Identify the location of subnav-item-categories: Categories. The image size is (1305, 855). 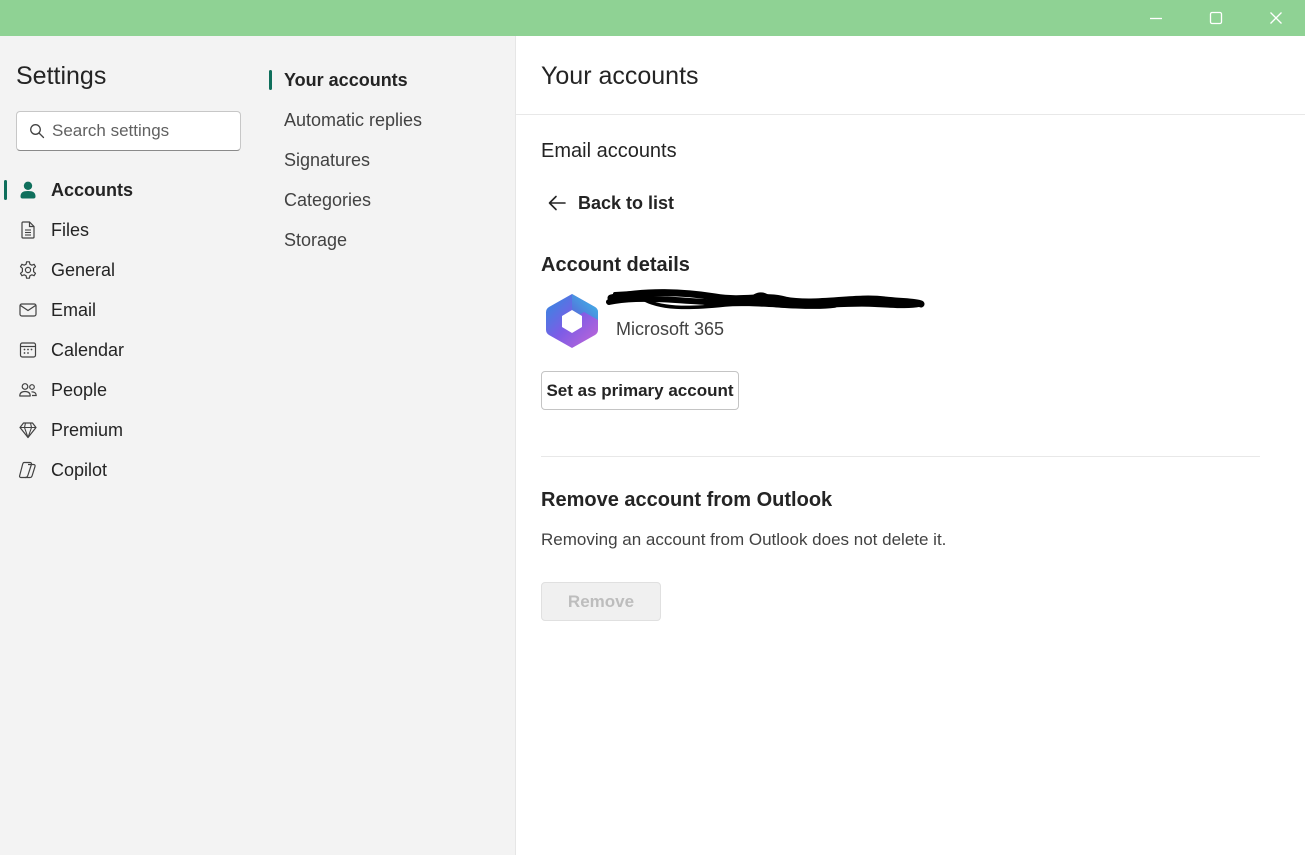
(390, 200).